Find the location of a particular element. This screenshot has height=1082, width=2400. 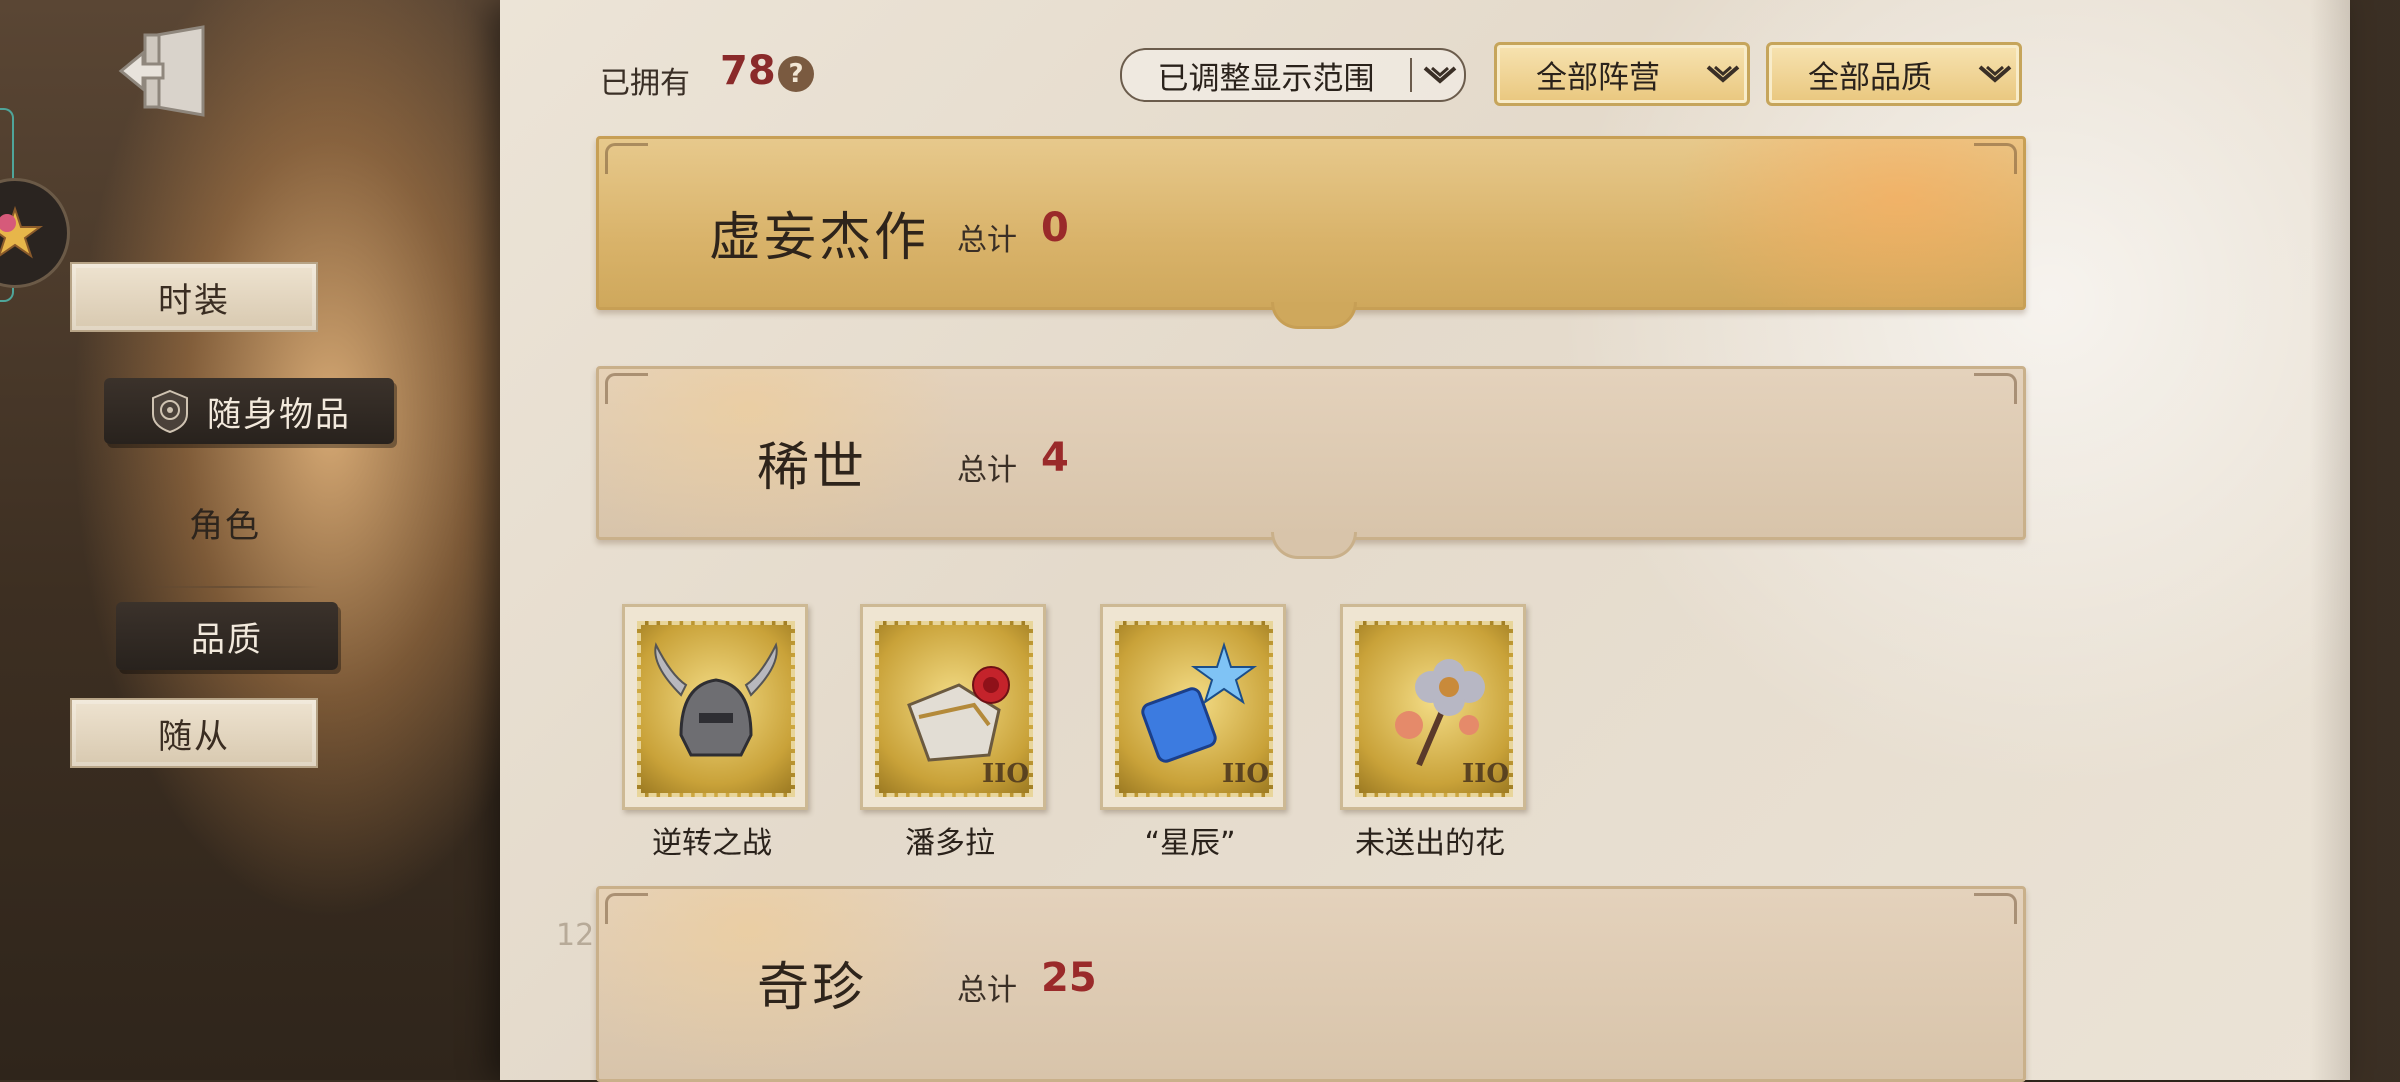

help-glyph: ? is located at coordinates (796, 74).